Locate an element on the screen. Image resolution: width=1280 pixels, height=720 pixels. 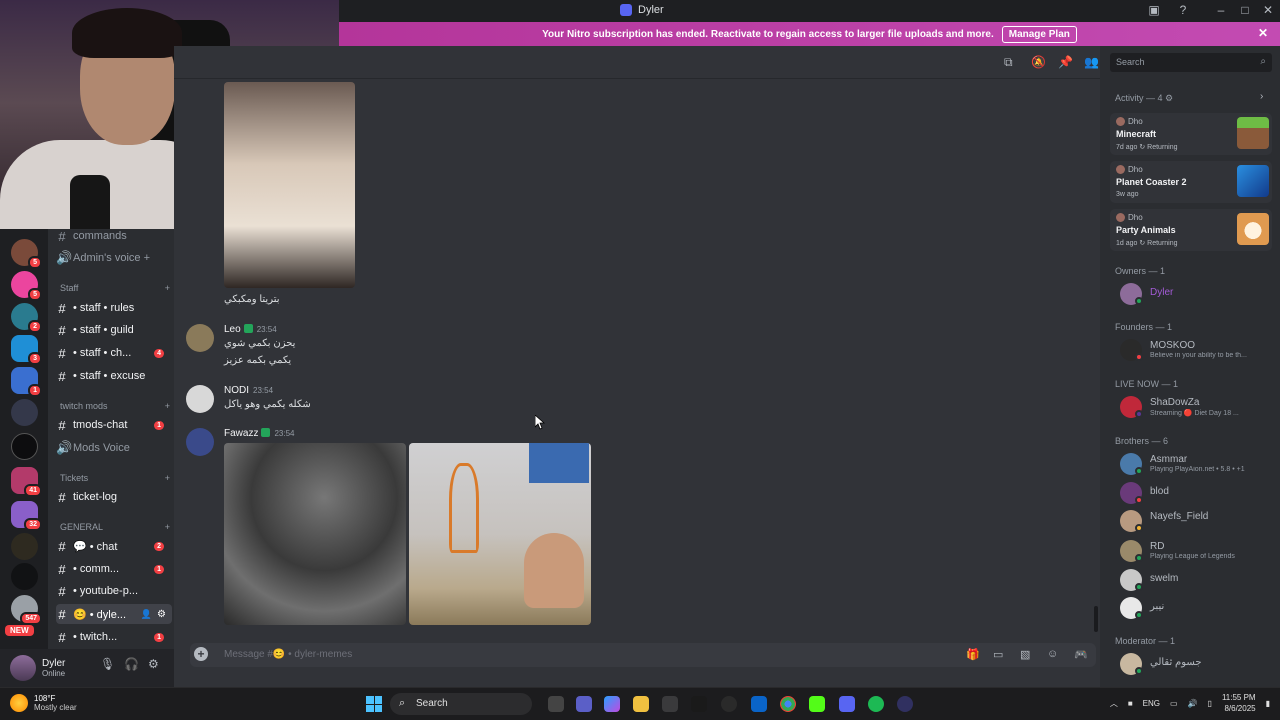
activity-header: Activity — 4 ⚙ is located at coordinates (1144, 98).